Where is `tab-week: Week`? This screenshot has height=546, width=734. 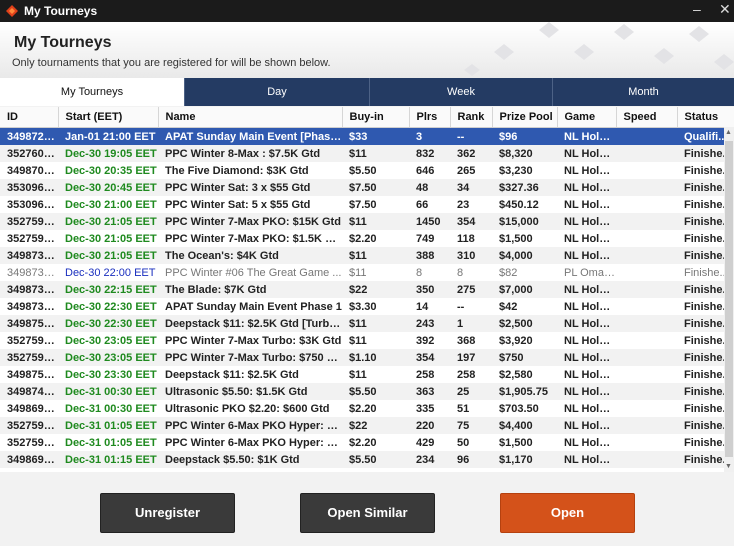 tab-week: Week is located at coordinates (461, 92).